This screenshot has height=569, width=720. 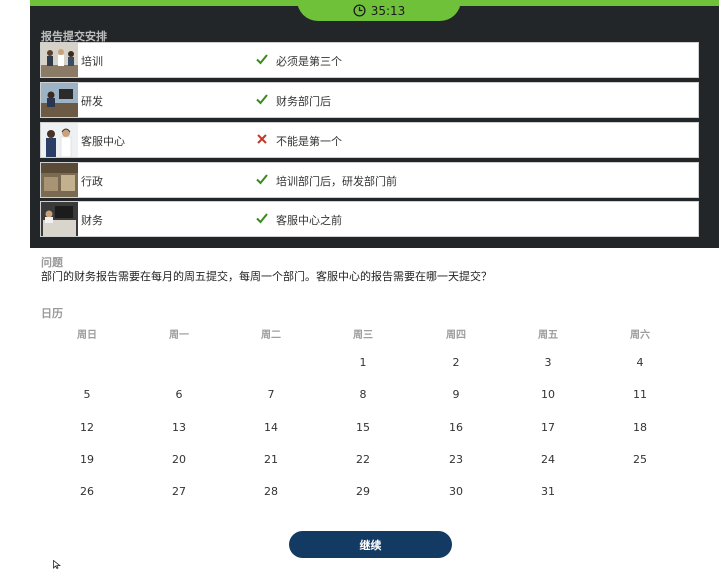 I want to click on continue-button: 继续, so click(x=370, y=544).